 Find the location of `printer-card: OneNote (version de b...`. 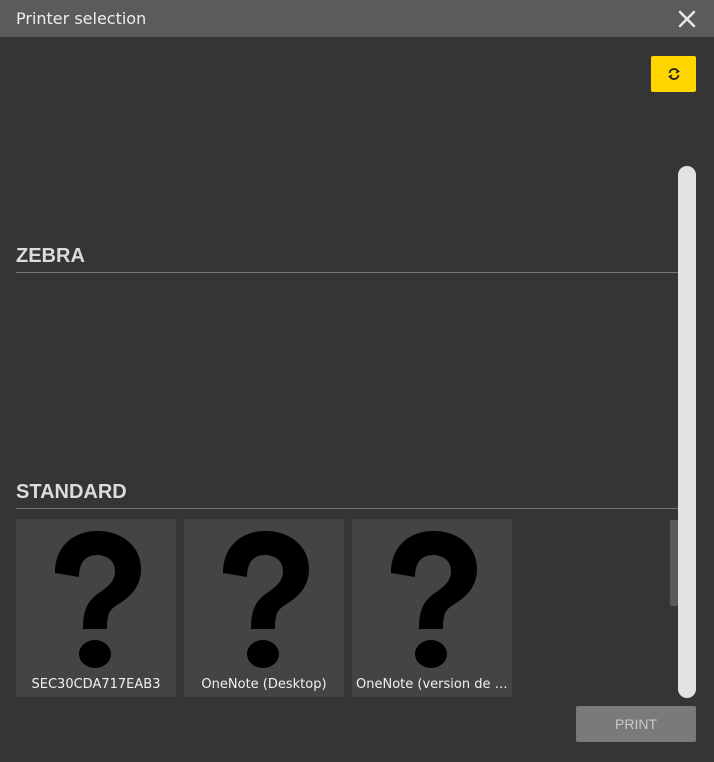

printer-card: OneNote (version de b... is located at coordinates (432, 608).